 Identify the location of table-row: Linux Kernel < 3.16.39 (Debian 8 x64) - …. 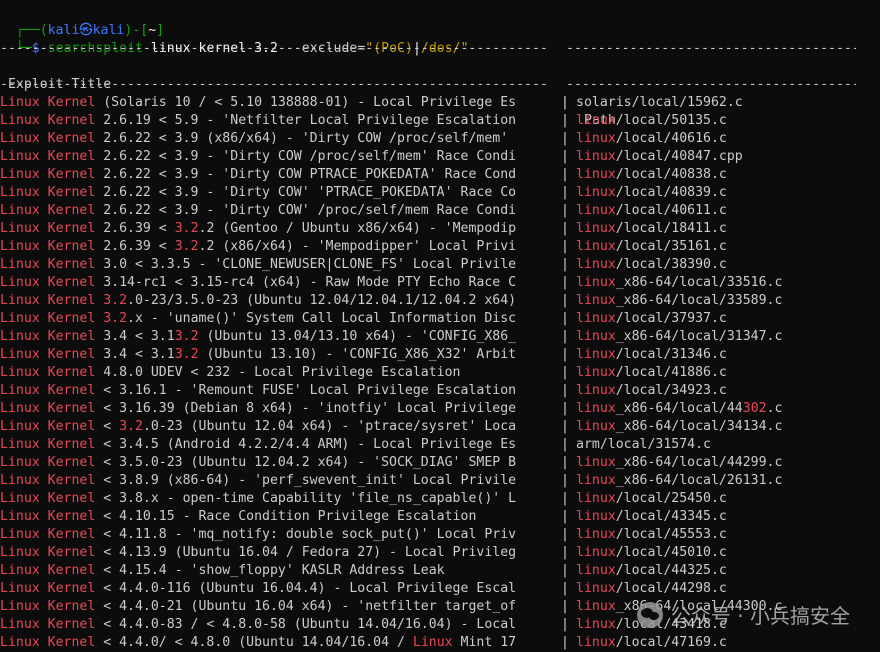
(440, 409).